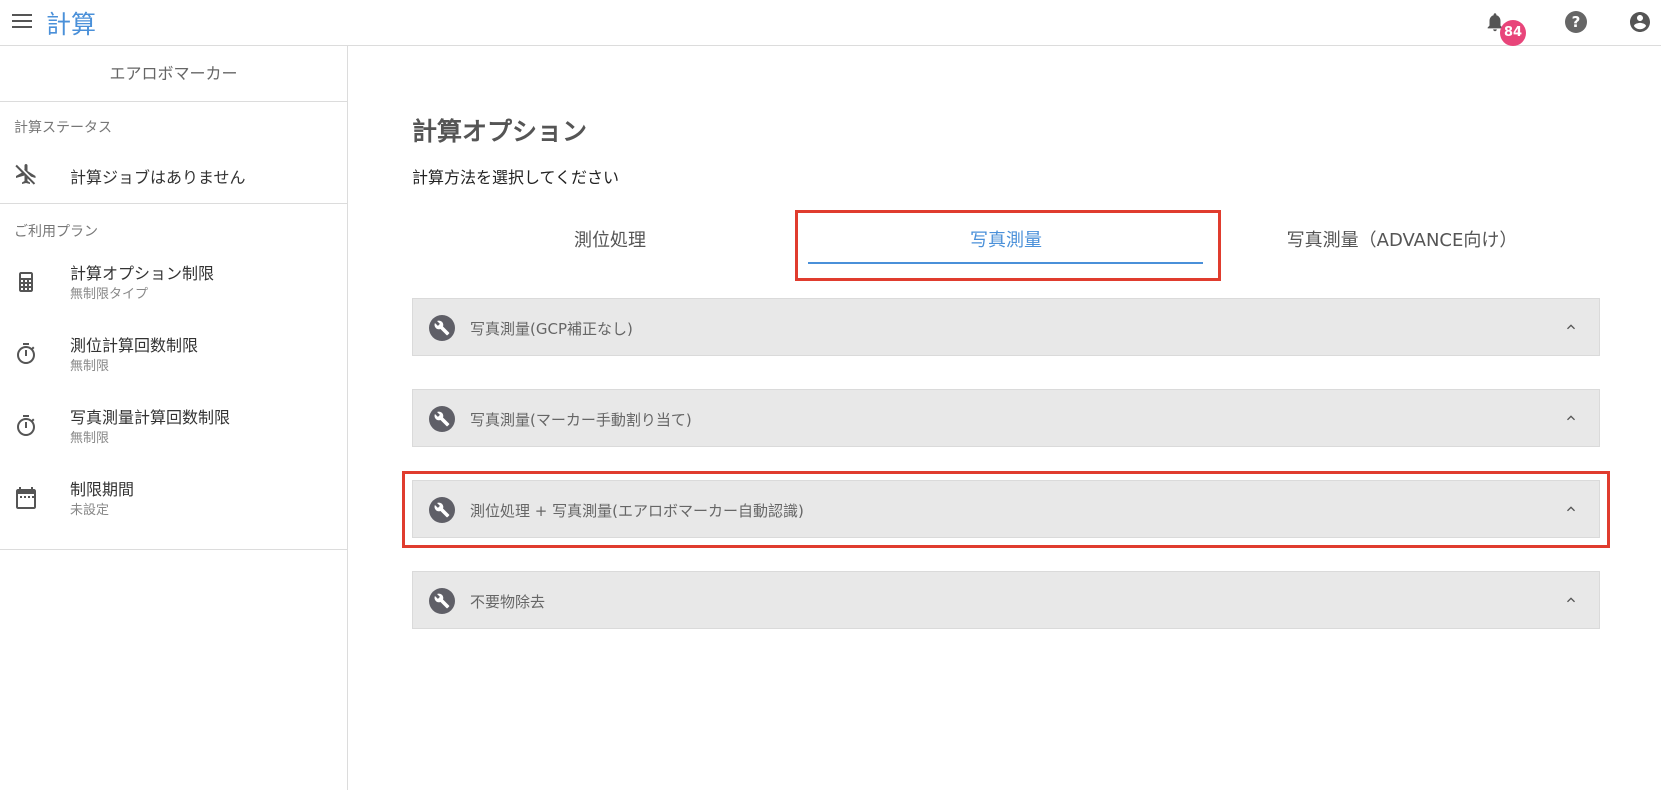  Describe the element at coordinates (26, 282) in the screenshot. I see `calculator-icon` at that location.